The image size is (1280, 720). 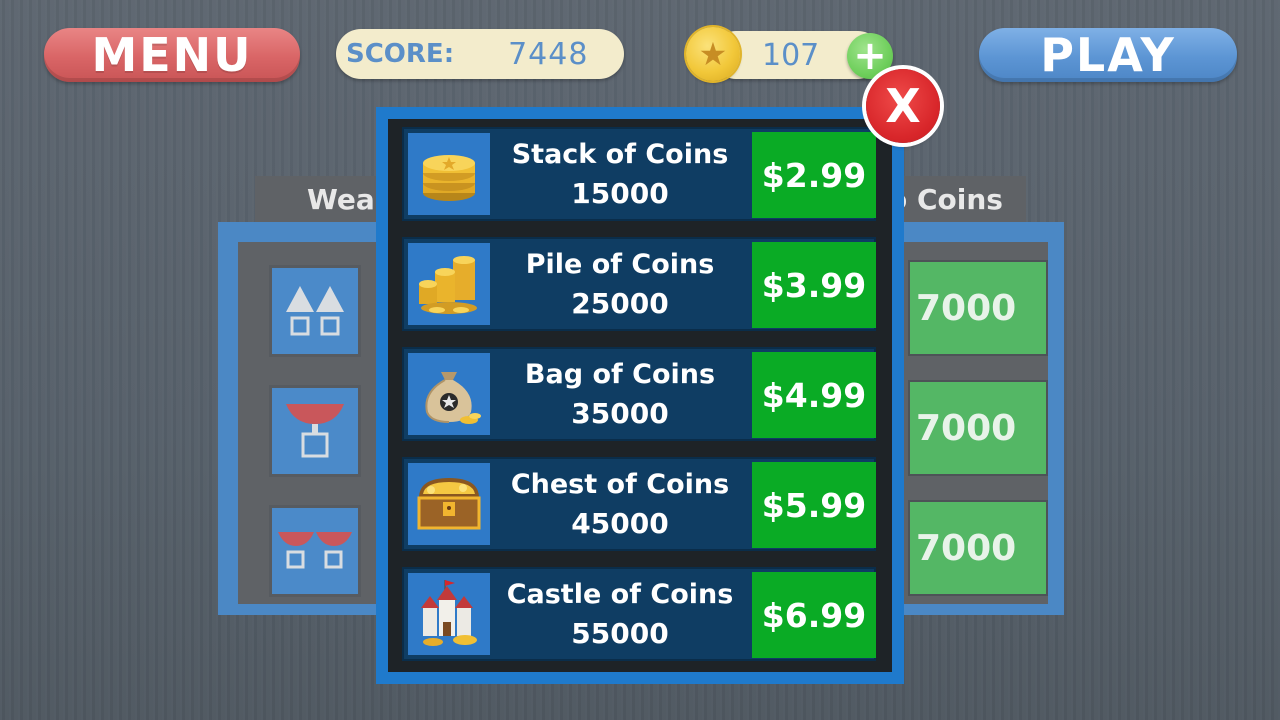 What do you see at coordinates (480, 54) in the screenshot?
I see `score-display: SCORE: 7448` at bounding box center [480, 54].